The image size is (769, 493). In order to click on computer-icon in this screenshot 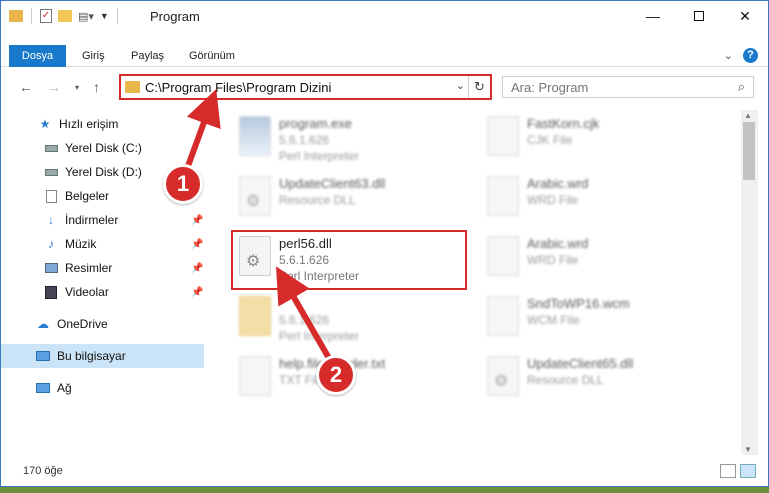, I will do `click(43, 356)`.